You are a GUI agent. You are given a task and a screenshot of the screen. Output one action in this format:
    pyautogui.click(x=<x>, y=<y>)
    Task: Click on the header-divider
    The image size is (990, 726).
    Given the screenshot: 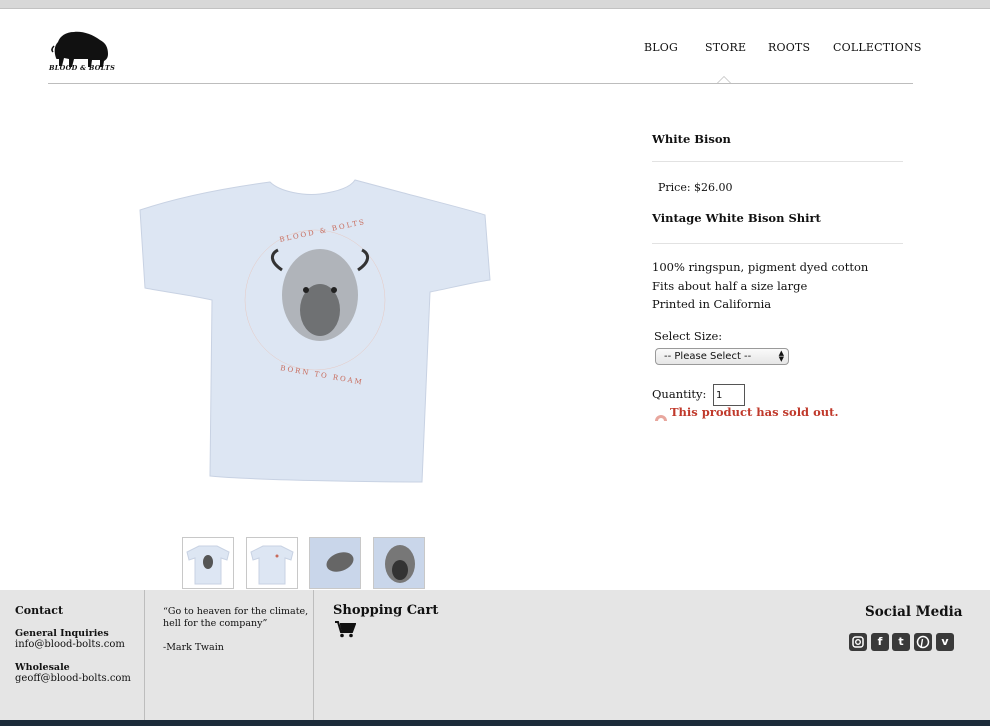 What is the action you would take?
    pyautogui.click(x=480, y=83)
    